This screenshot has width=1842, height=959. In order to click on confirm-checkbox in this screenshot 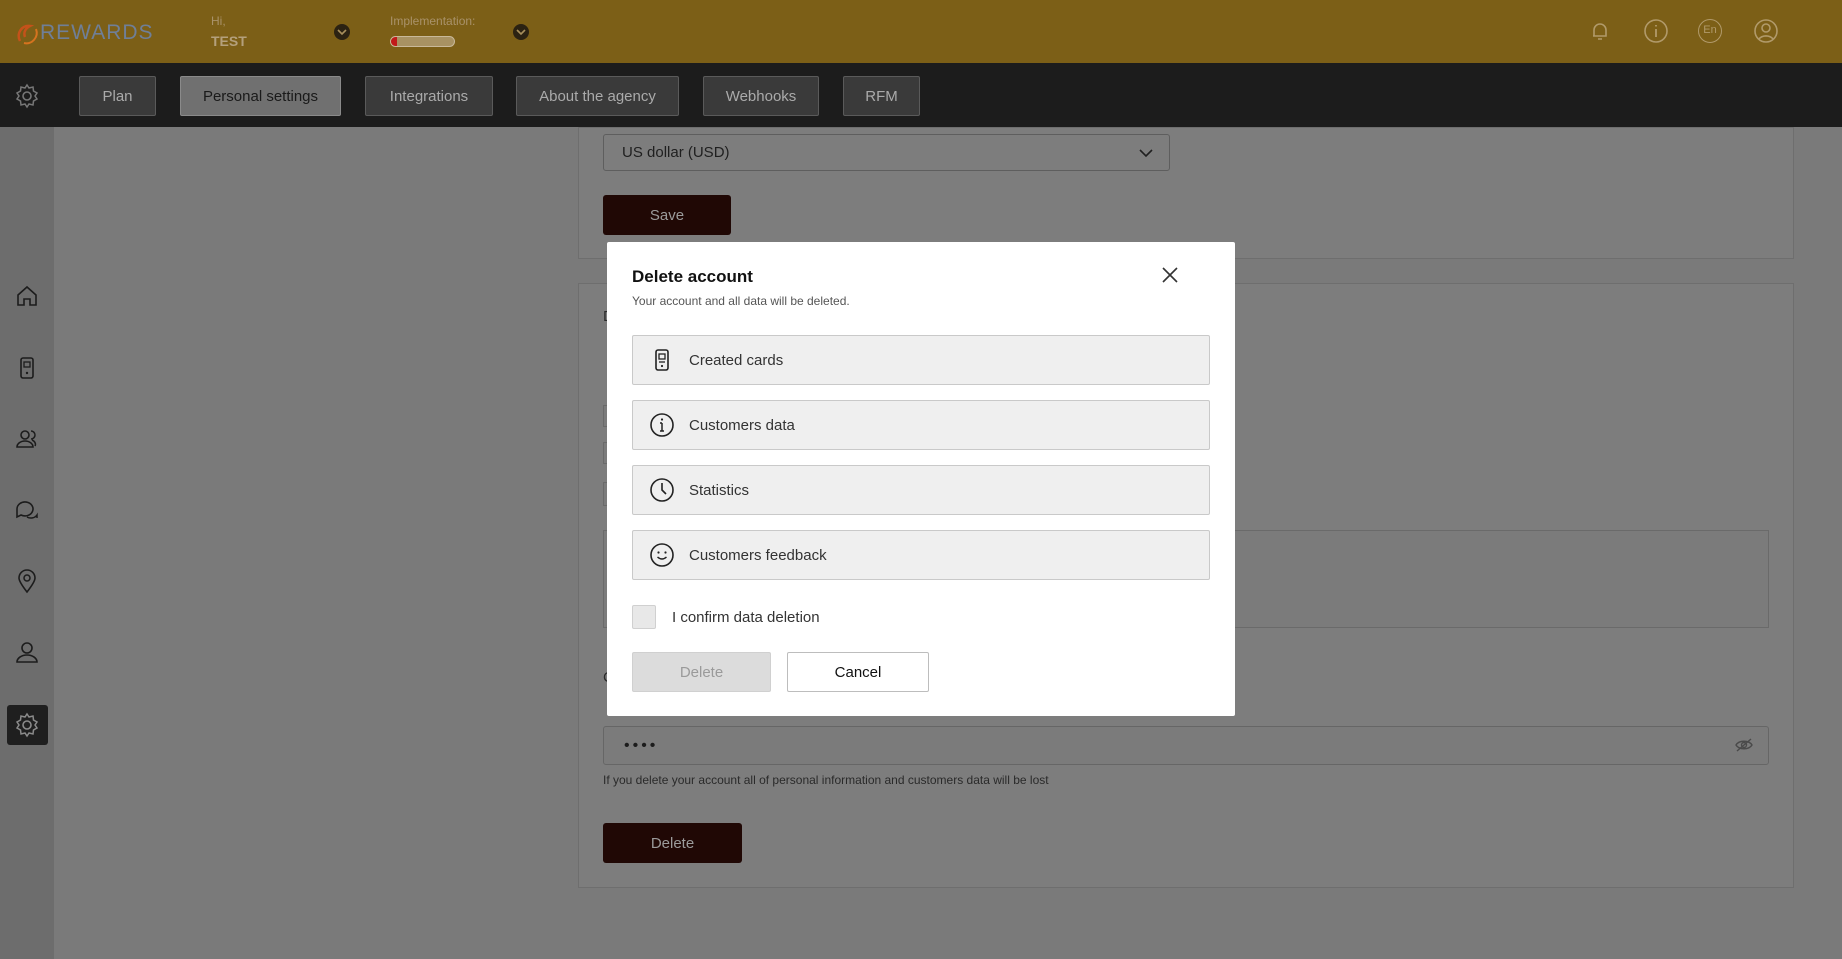, I will do `click(644, 617)`.